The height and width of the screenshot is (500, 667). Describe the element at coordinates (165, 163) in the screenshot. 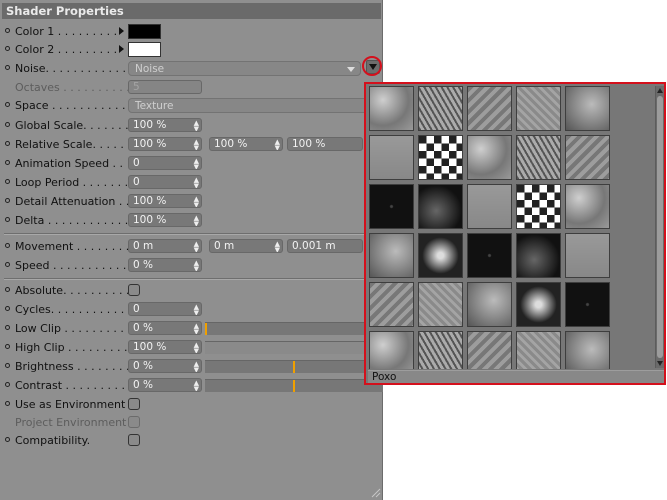

I see `animation-speed-field: 0 ▲ ▼` at that location.